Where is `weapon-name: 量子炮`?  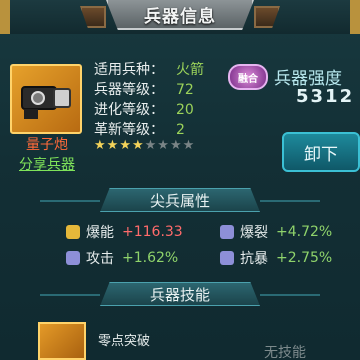 weapon-name: 量子炮 is located at coordinates (47, 145).